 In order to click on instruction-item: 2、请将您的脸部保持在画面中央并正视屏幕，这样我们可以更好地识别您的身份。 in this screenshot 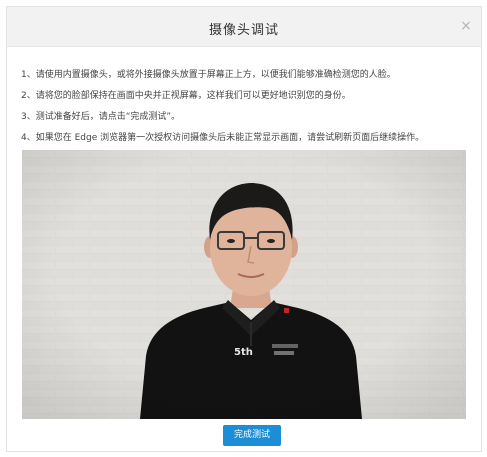, I will do `click(186, 96)`.